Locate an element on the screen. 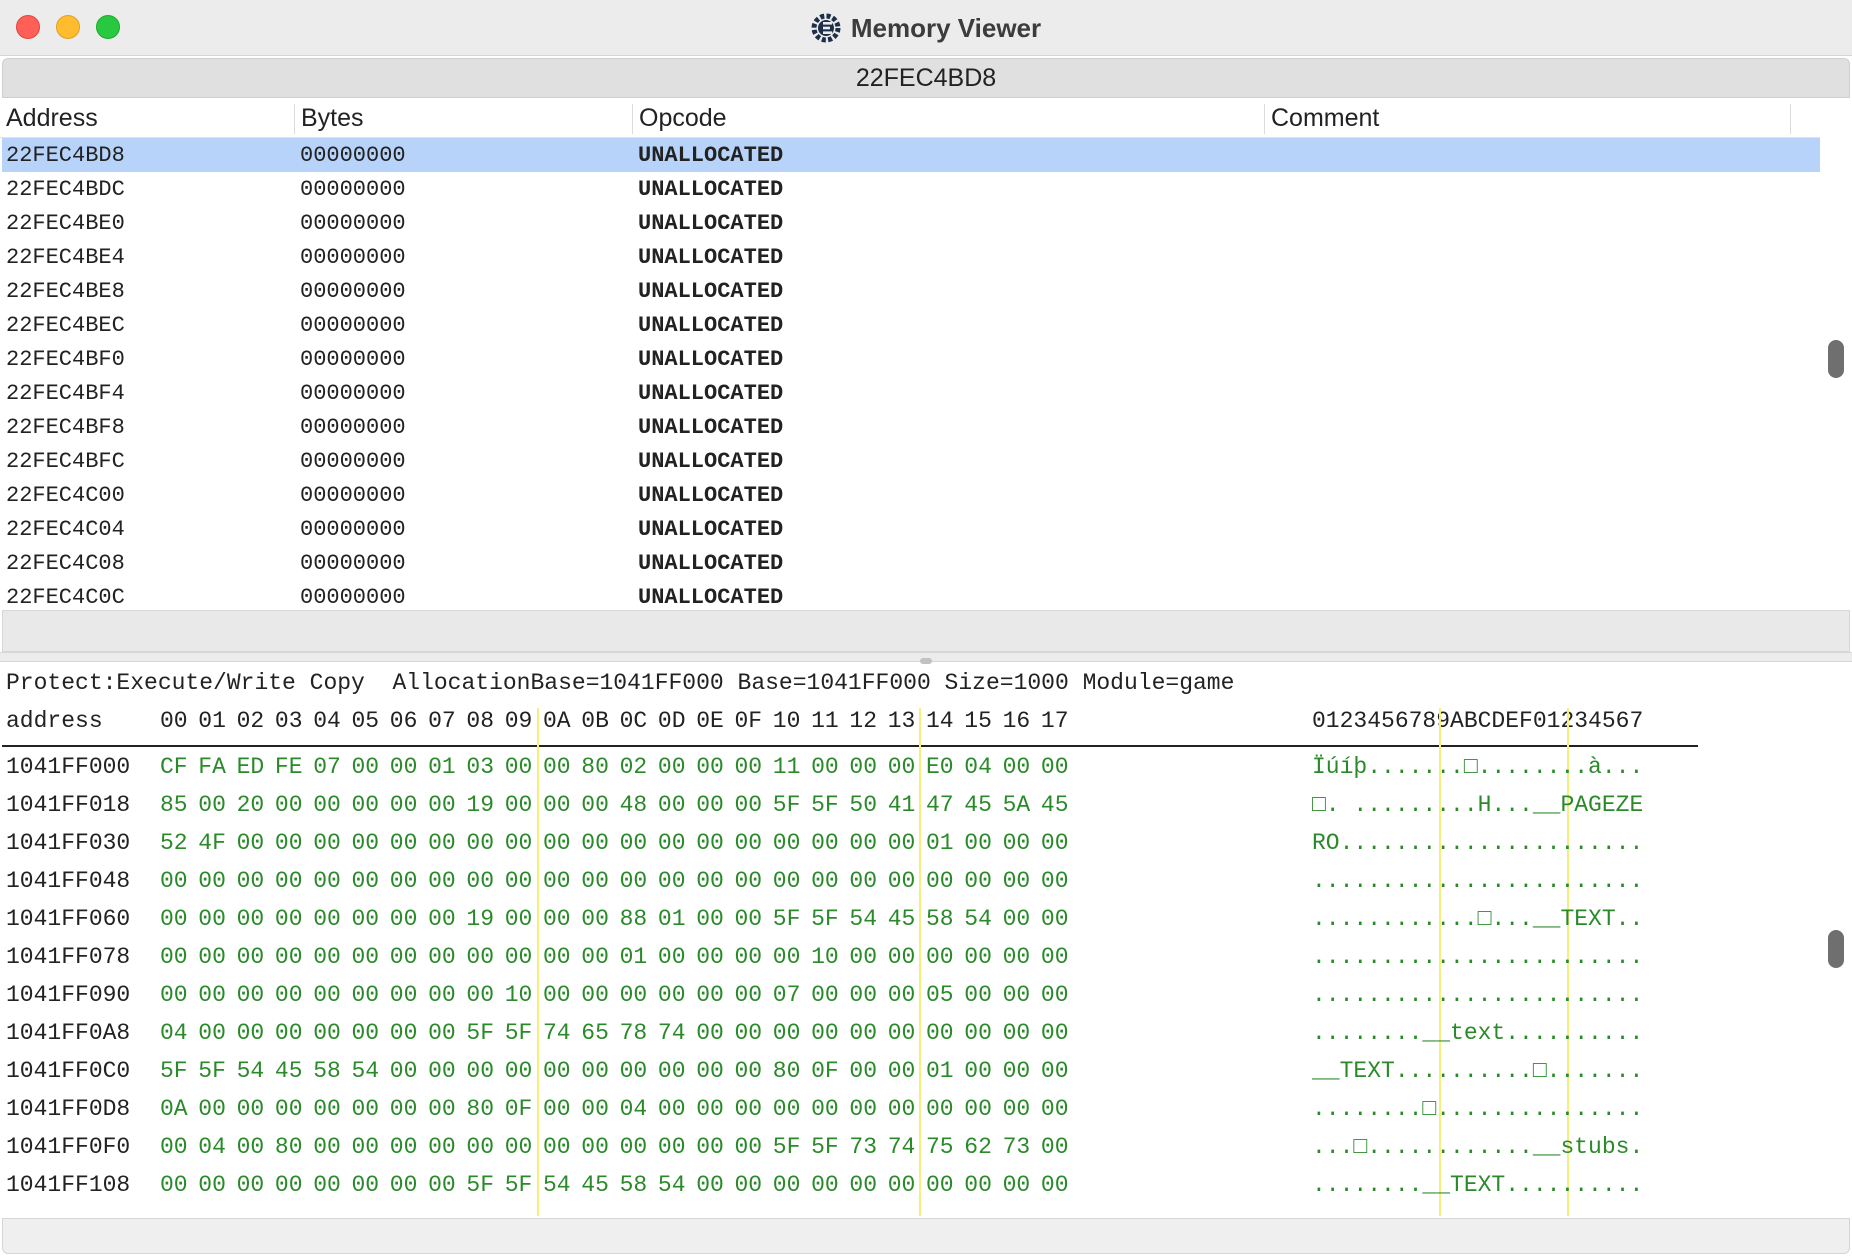 This screenshot has height=1256, width=1852. hex-byte: 20 is located at coordinates (251, 805).